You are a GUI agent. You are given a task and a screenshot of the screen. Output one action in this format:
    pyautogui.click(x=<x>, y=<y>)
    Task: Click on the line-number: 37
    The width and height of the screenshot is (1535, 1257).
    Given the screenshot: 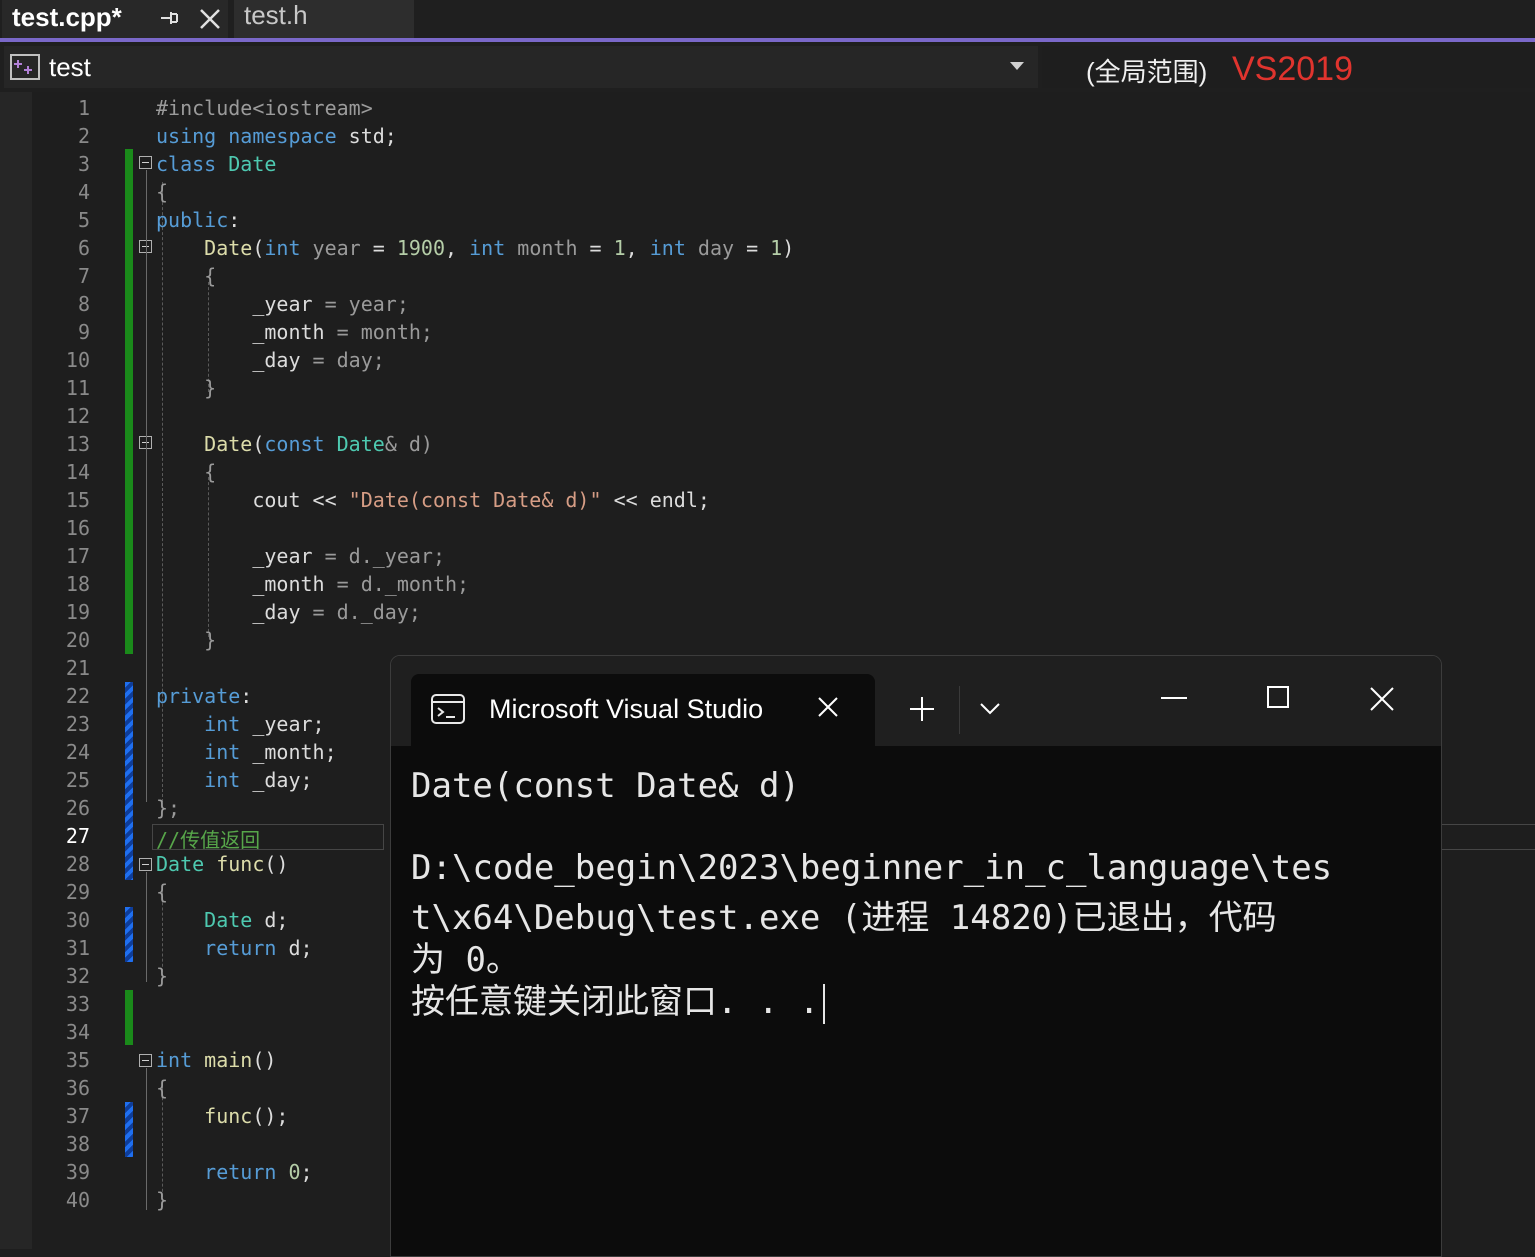 What is the action you would take?
    pyautogui.click(x=77, y=1116)
    